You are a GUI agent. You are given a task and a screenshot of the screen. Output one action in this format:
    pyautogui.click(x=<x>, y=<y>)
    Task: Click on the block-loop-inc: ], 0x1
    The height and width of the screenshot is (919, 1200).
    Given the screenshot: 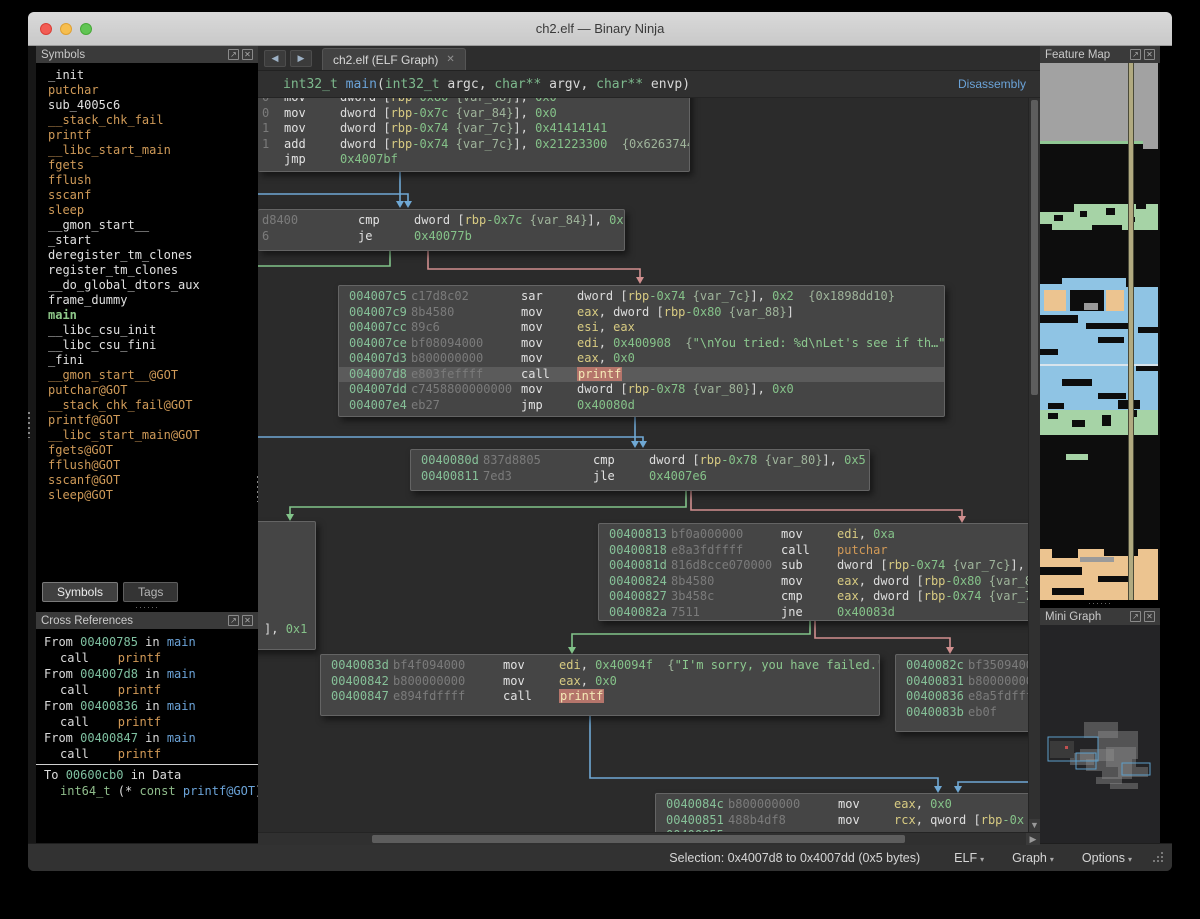 What is the action you would take?
    pyautogui.click(x=287, y=585)
    